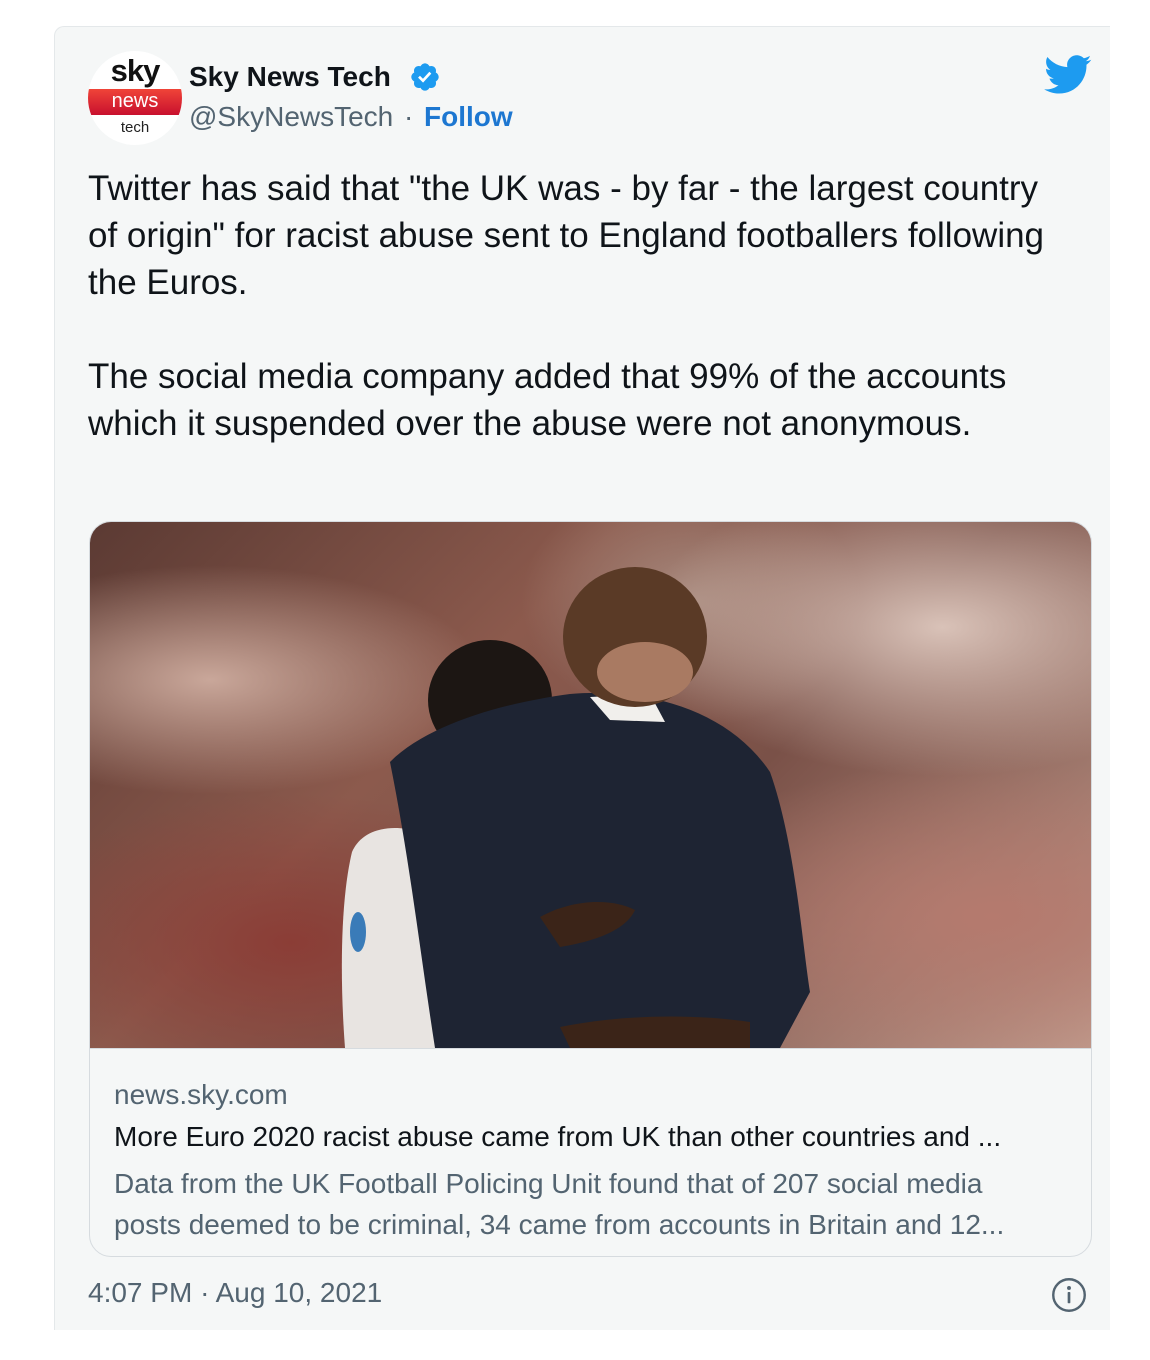 This screenshot has width=1150, height=1360. What do you see at coordinates (1069, 1295) in the screenshot?
I see `info-circle-icon` at bounding box center [1069, 1295].